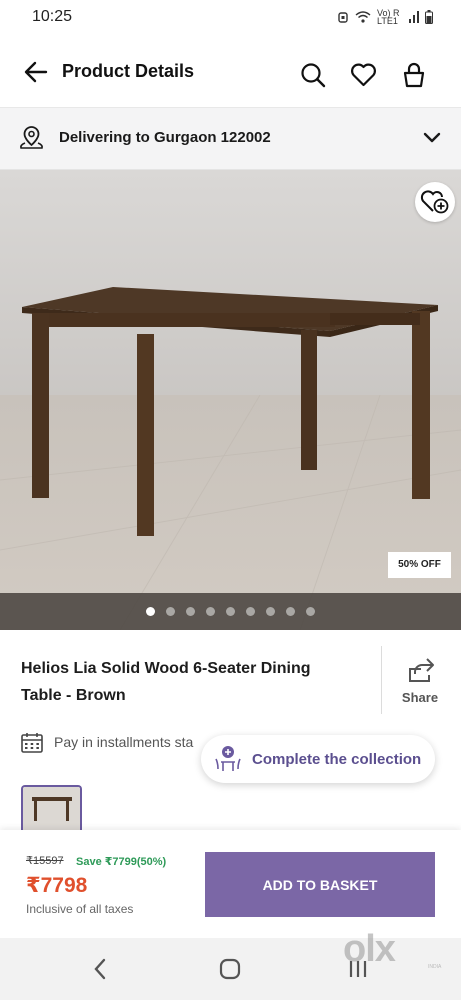 The width and height of the screenshot is (461, 1000). I want to click on shopping-bag-icon, so click(414, 75).